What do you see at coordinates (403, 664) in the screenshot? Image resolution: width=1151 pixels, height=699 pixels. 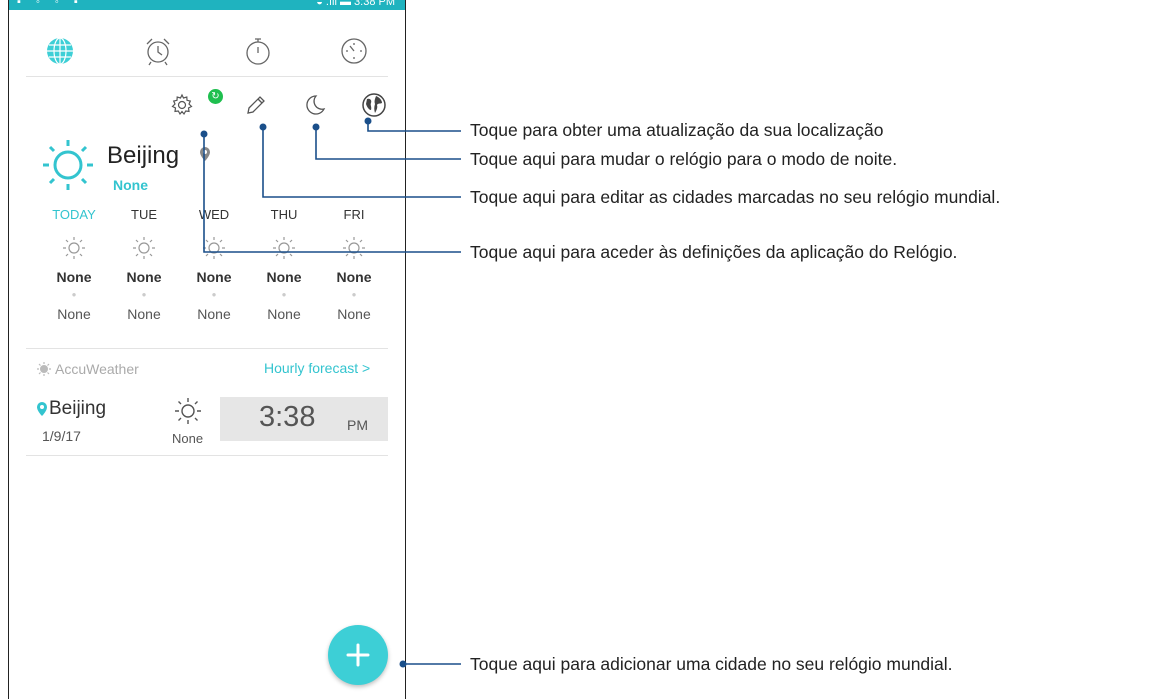 I see `callout-dot-add` at bounding box center [403, 664].